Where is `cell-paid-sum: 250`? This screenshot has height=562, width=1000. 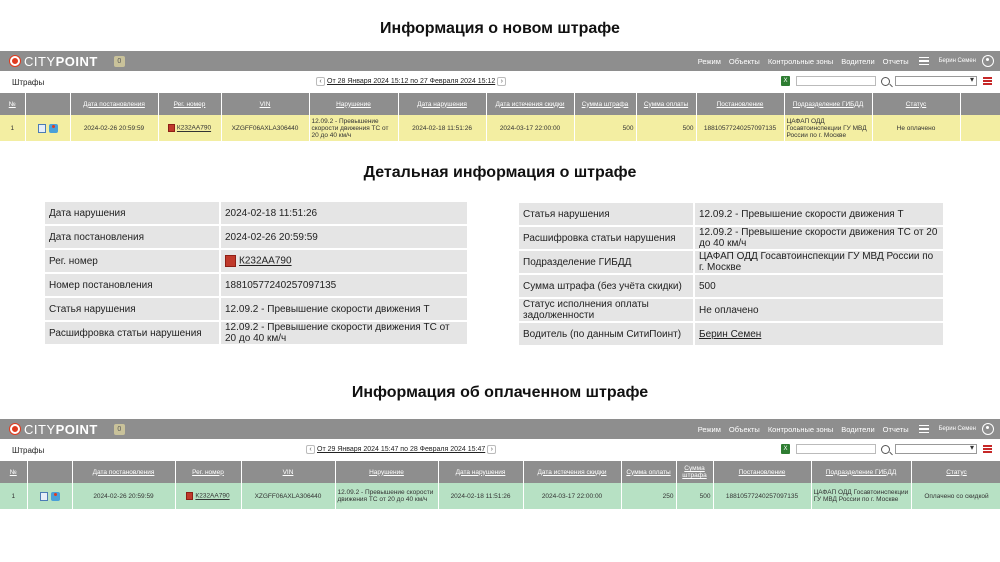
cell-paid-sum: 250 is located at coordinates (649, 496).